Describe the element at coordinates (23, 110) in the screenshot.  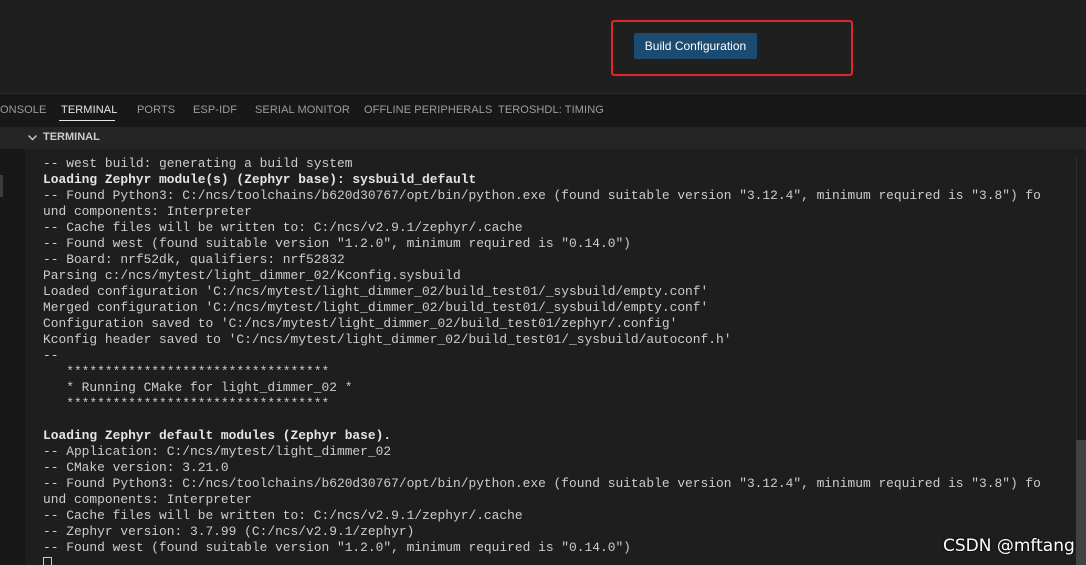
I see `tab-console: ONSOLE` at that location.